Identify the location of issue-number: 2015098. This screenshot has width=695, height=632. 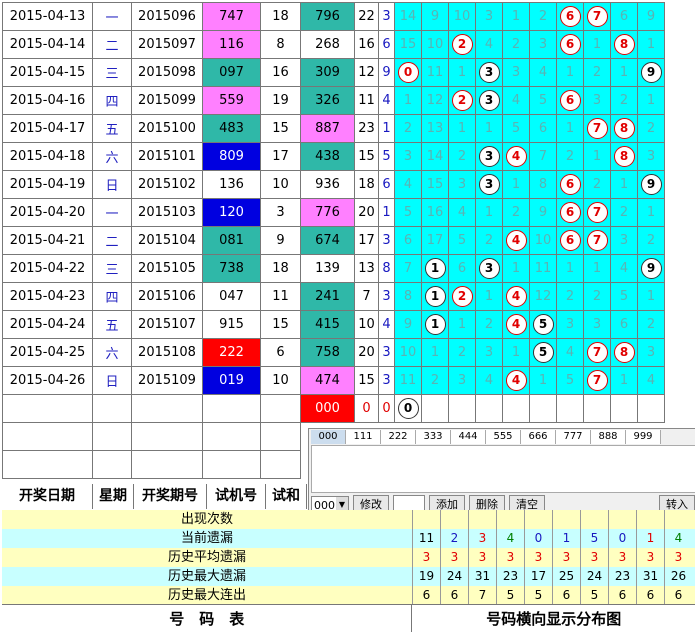
(167, 72).